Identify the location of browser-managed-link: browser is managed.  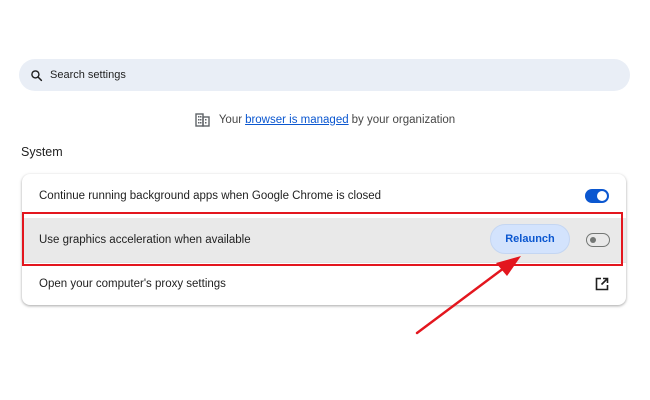
(297, 120).